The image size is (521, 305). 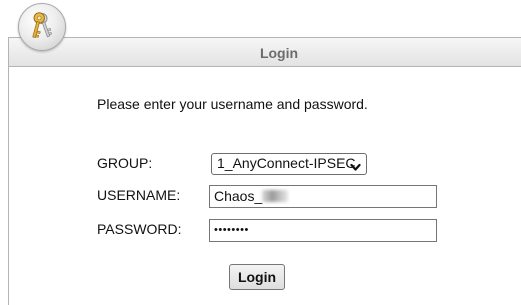 I want to click on login-button: Login, so click(x=257, y=277).